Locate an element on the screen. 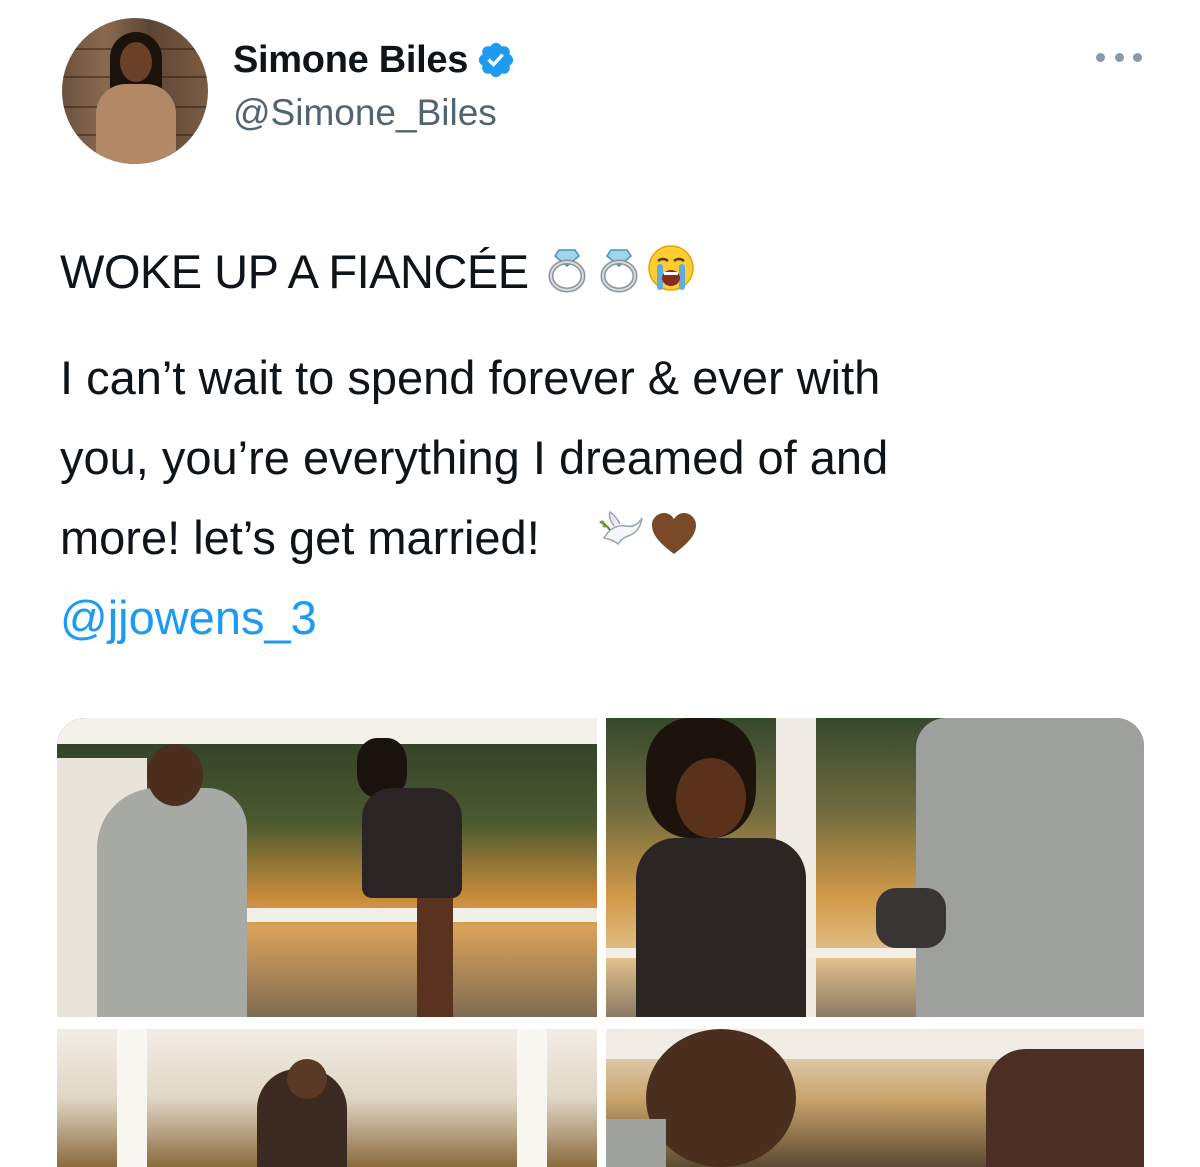 The image size is (1200, 1167). mention-link: @jjowens_3 is located at coordinates (615, 618).